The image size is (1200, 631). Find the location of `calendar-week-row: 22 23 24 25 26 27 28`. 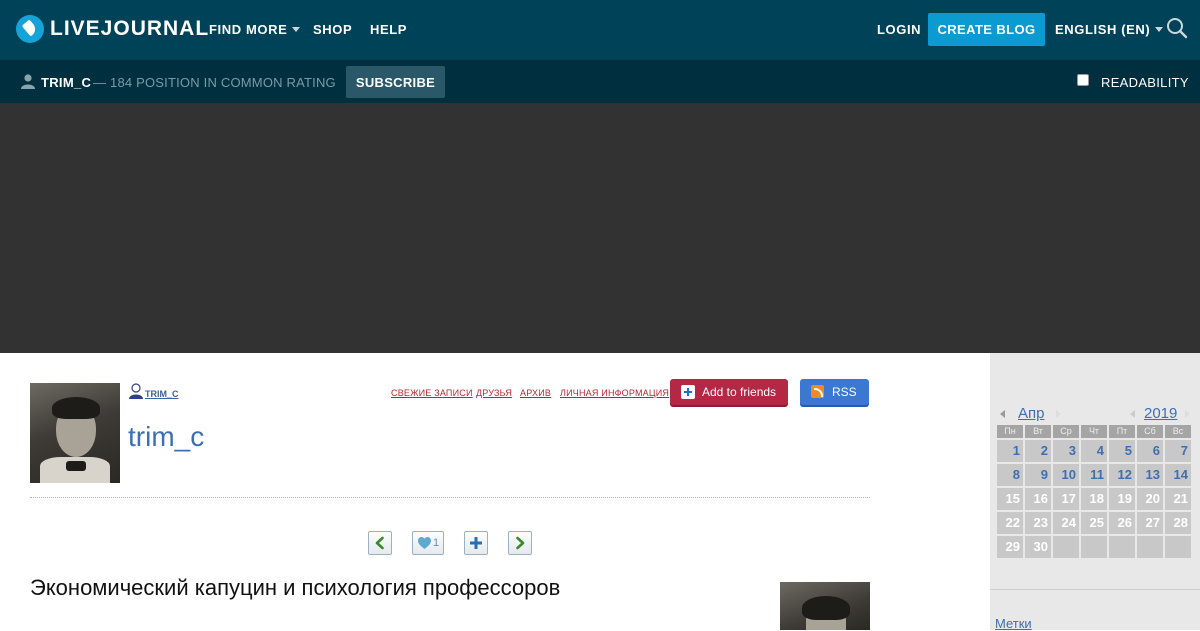

calendar-week-row: 22 23 24 25 26 27 28 is located at coordinates (1095, 523).